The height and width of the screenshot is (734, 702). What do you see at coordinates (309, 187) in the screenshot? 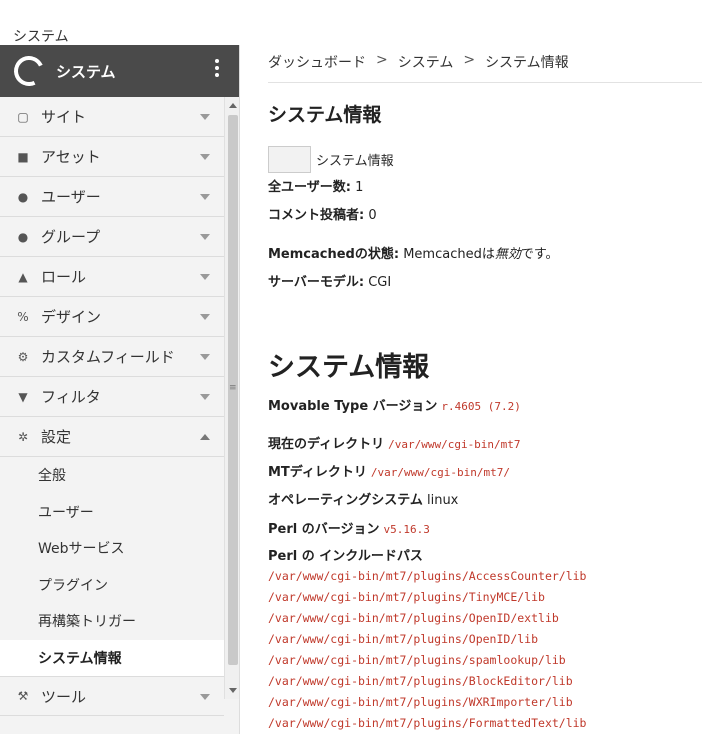
I see `total-users-label: 全ユーザー数:` at bounding box center [309, 187].